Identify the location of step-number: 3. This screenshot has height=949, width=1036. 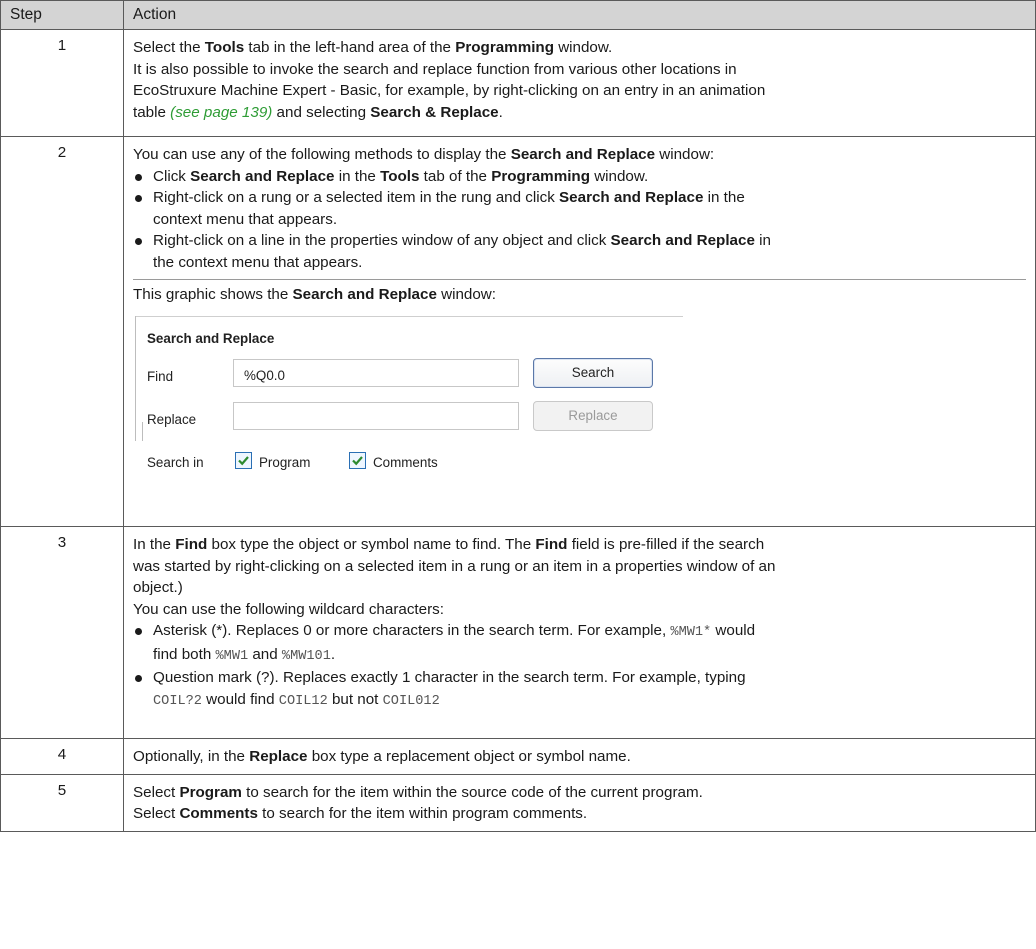
(62, 632).